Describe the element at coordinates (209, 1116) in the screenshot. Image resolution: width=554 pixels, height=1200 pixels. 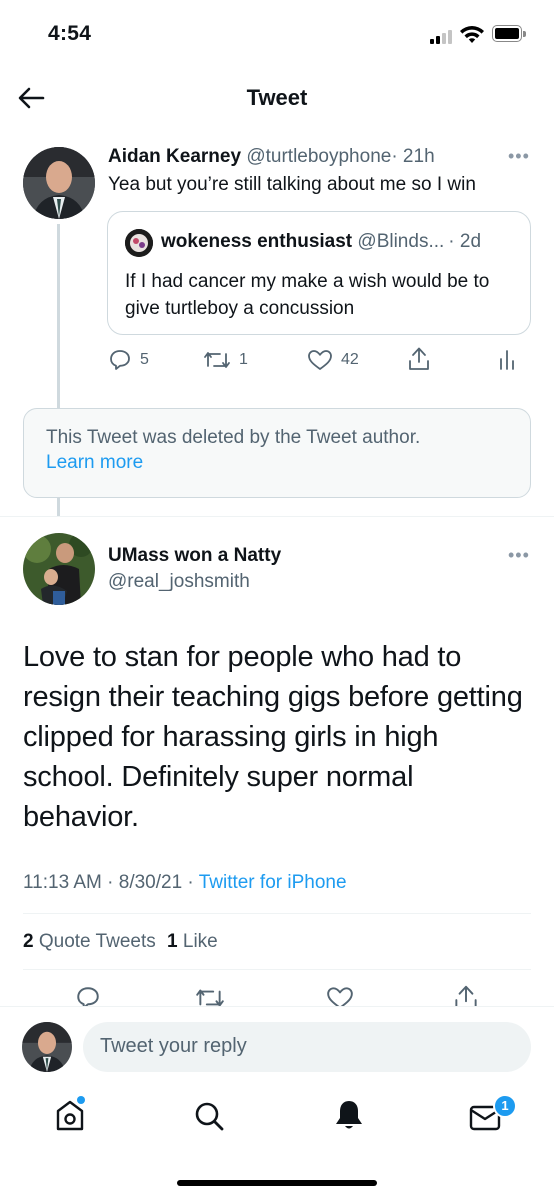
I see `search-icon` at that location.